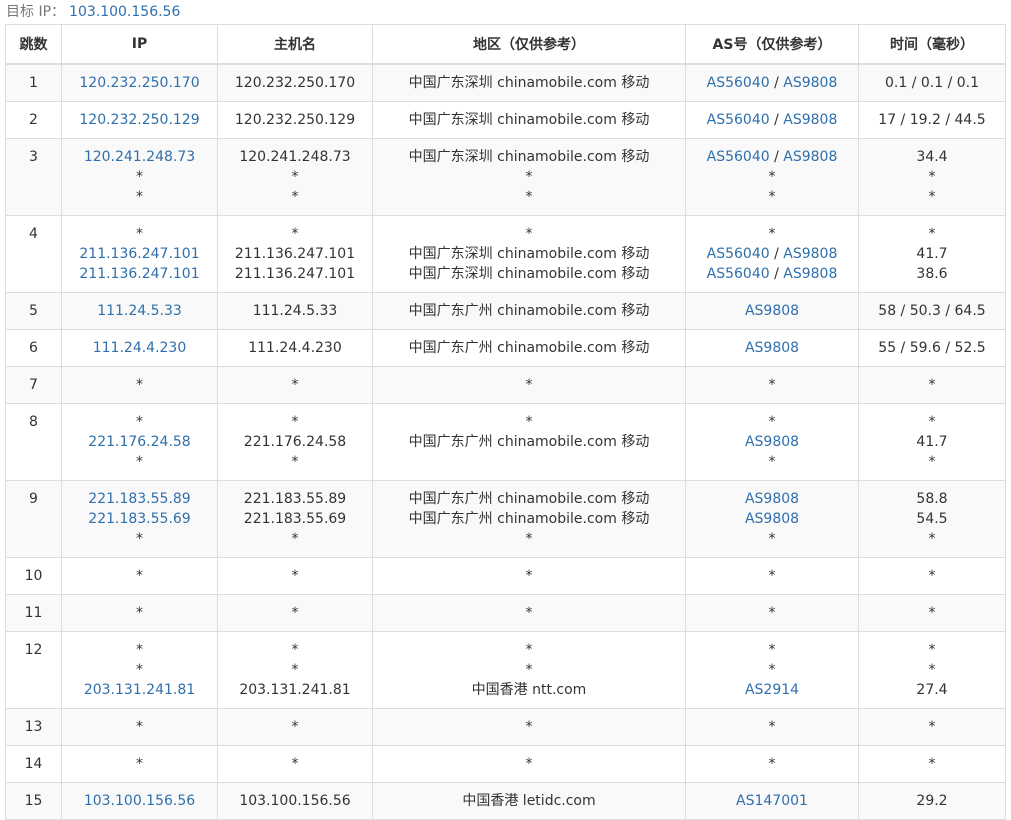 Image resolution: width=1011 pixels, height=820 pixels. Describe the element at coordinates (772, 157) in the screenshot. I see `as-line: AS56040 / AS9808` at that location.